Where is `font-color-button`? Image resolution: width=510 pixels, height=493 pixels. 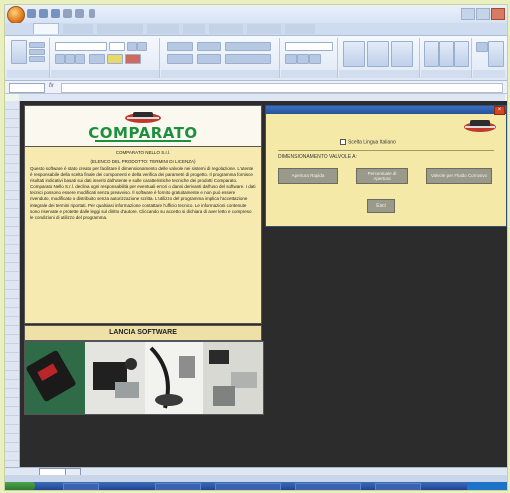
font-color-button is located at coordinates (133, 59).